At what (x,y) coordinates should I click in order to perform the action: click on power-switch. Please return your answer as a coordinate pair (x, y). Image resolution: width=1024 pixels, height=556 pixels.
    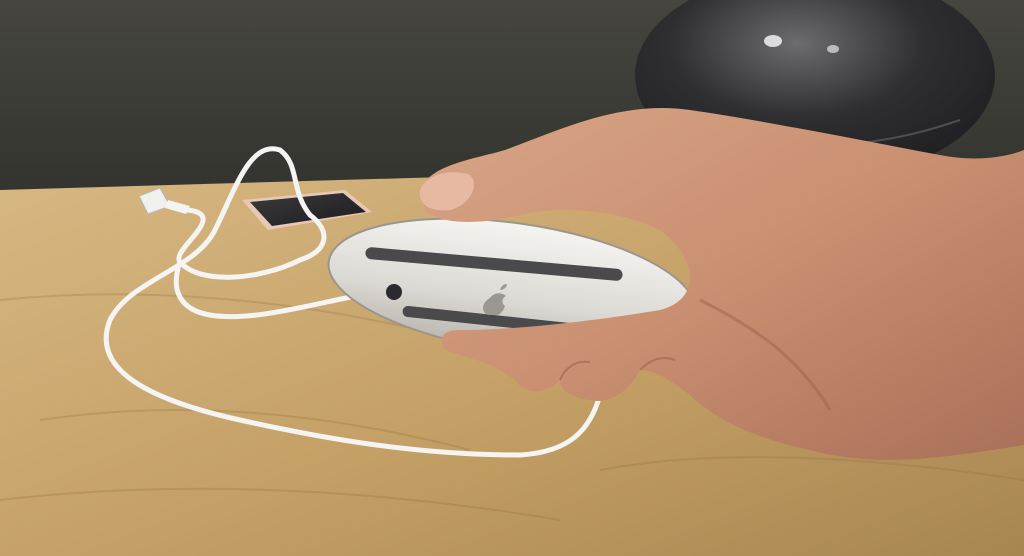
    Looking at the image, I should click on (394, 292).